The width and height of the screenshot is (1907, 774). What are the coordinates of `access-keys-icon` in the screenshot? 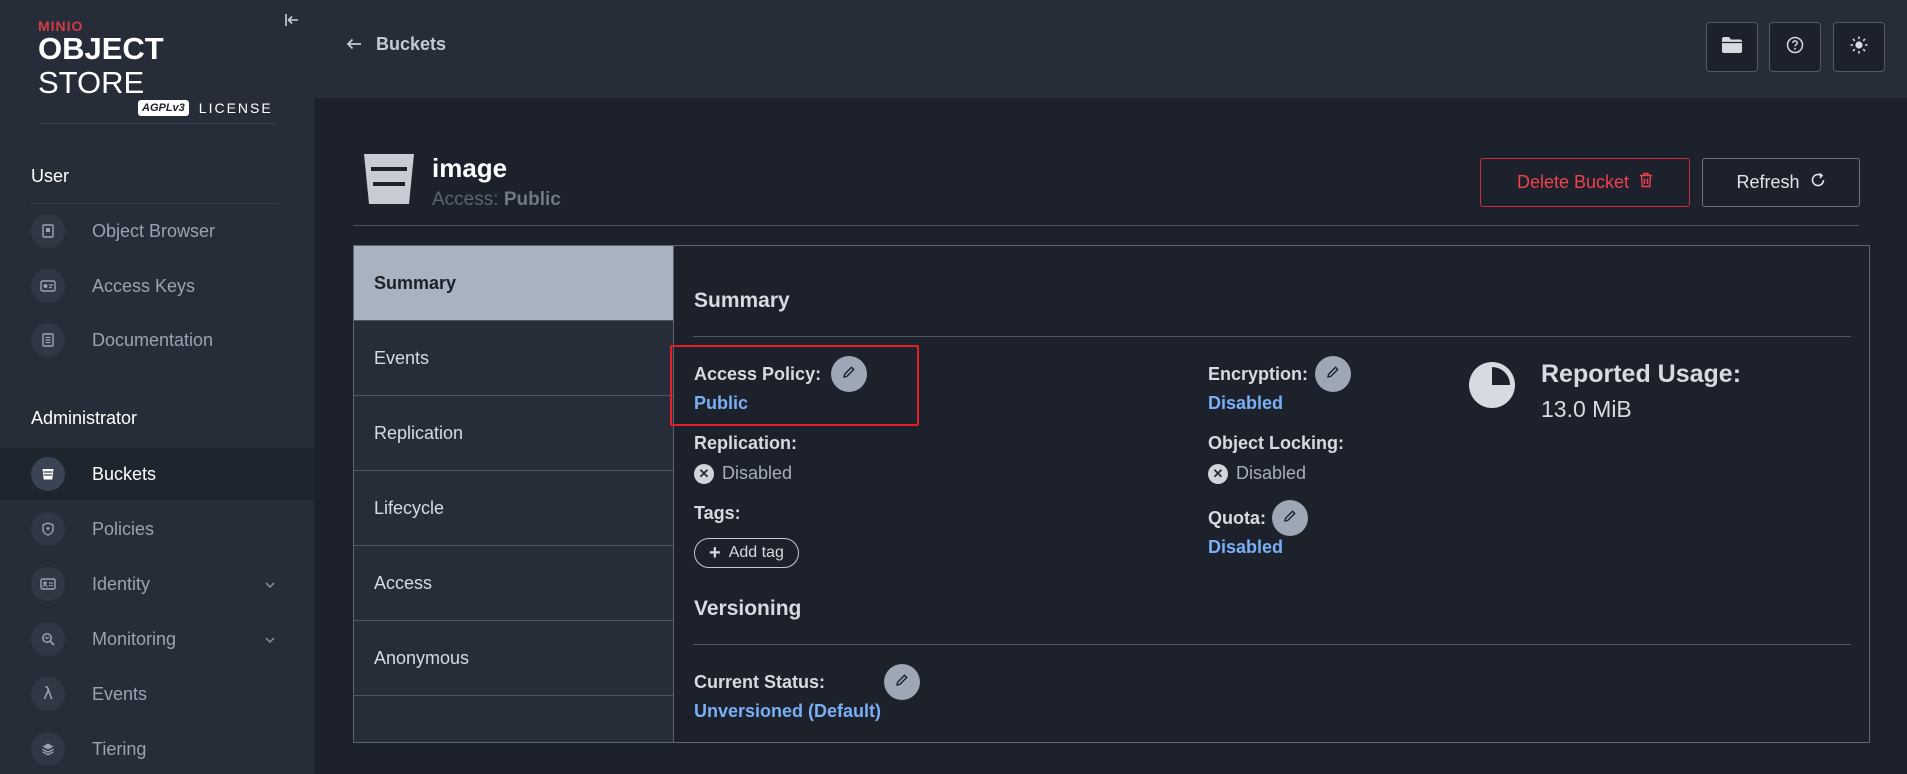 It's located at (48, 286).